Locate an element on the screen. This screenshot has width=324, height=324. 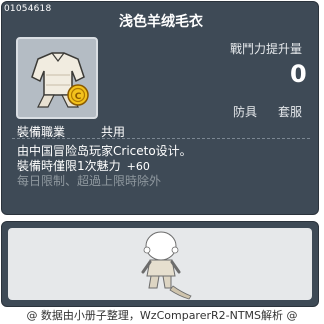
divider is located at coordinates (161, 138).